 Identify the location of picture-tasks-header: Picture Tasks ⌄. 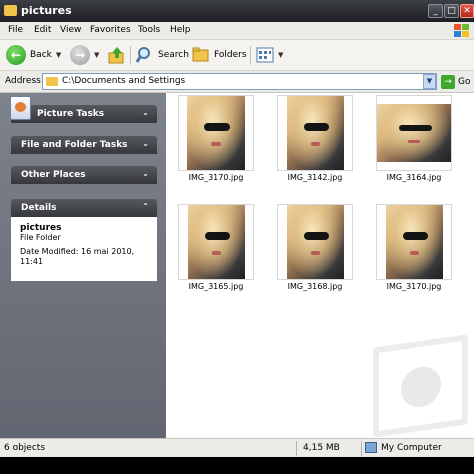
(83, 109).